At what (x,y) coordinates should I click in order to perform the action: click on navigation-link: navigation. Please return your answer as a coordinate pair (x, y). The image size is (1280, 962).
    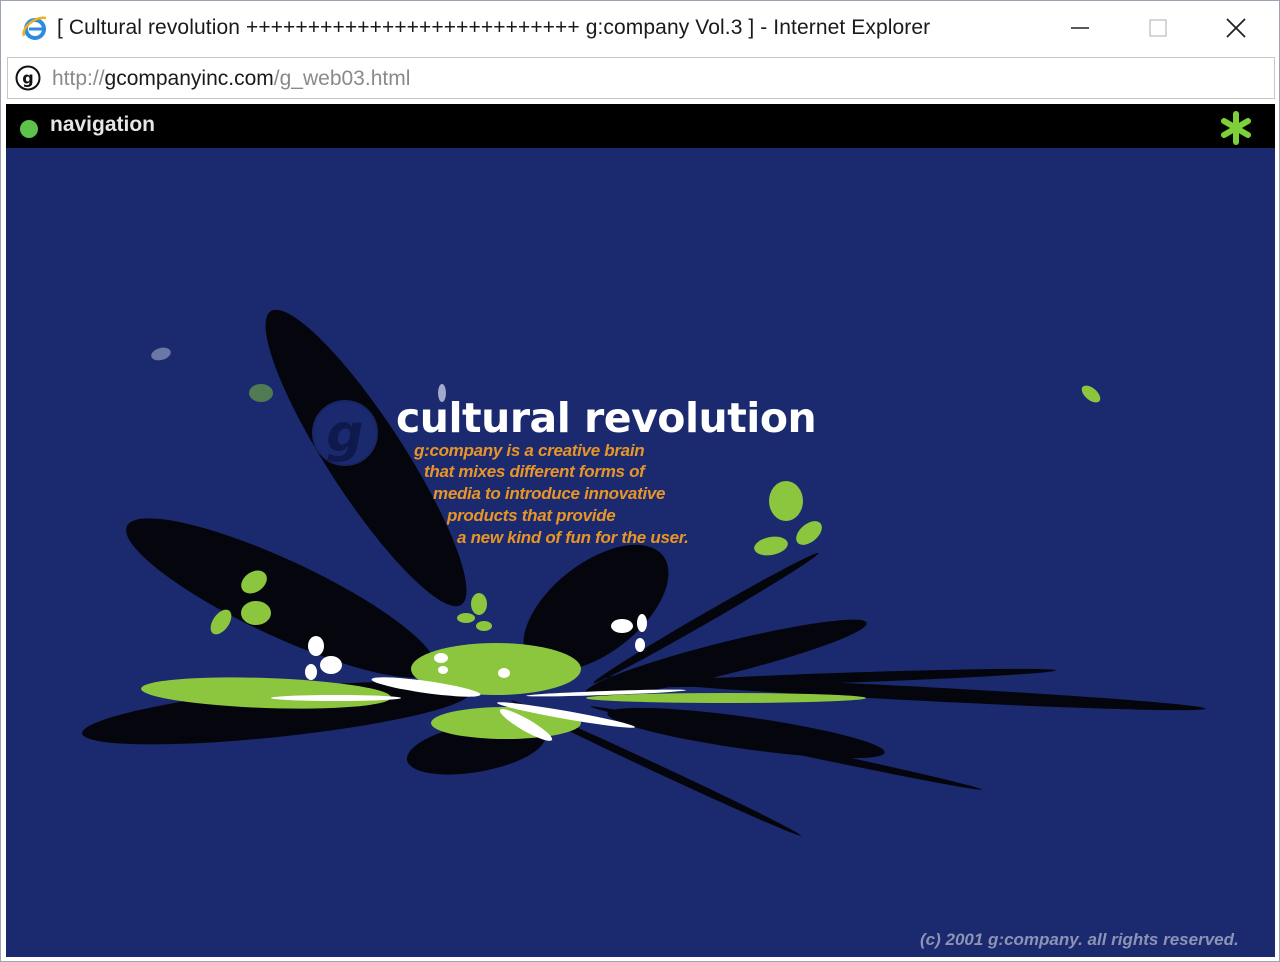
    Looking at the image, I should click on (102, 125).